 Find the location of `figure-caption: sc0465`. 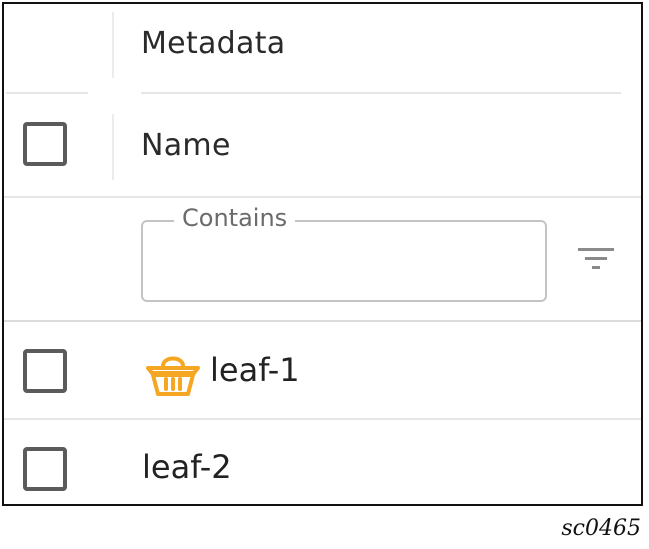

figure-caption: sc0465 is located at coordinates (601, 528).